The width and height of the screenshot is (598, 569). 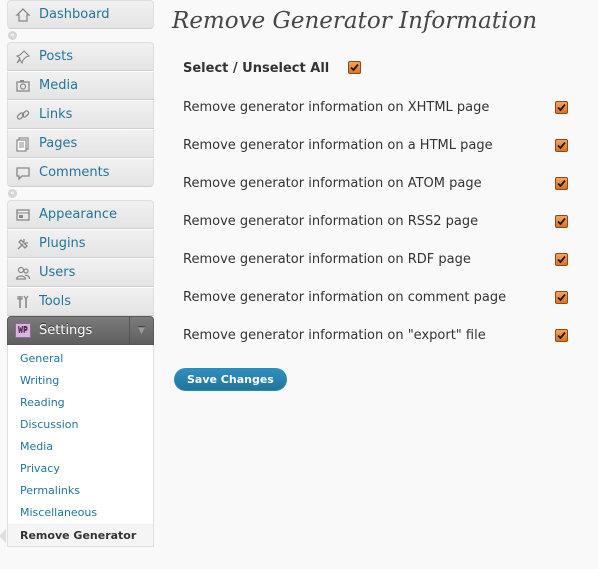 I want to click on menu-group-content: Posts Media Links Pages Comments, so click(x=80, y=114).